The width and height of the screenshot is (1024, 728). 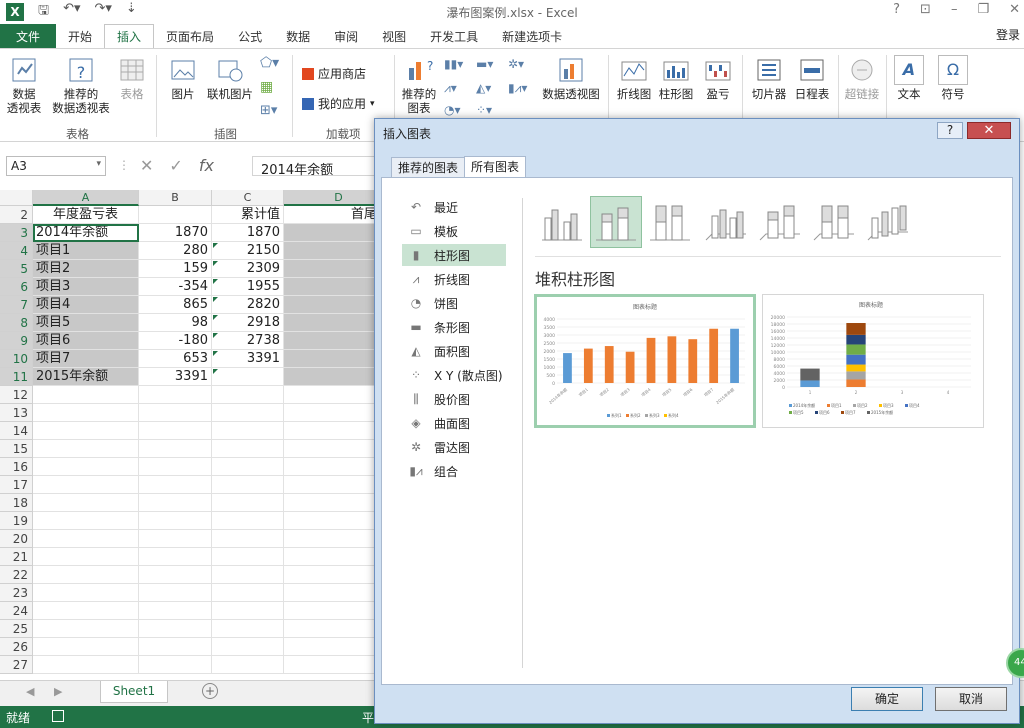 What do you see at coordinates (248, 629) in the screenshot?
I see `cell-c25` at bounding box center [248, 629].